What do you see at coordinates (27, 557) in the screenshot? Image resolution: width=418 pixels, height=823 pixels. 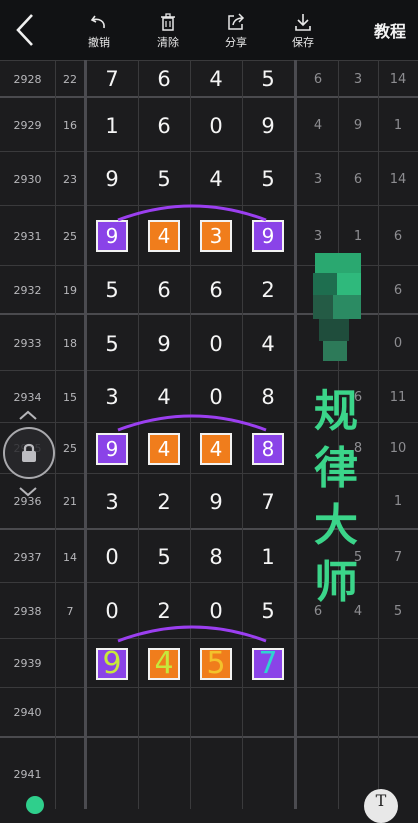 I see `issue-number: 2937` at bounding box center [27, 557].